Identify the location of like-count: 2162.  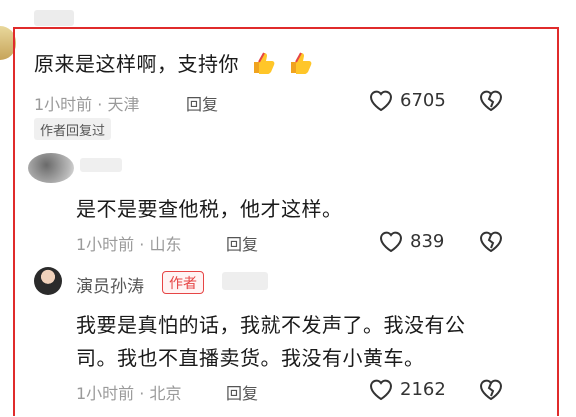
(423, 389).